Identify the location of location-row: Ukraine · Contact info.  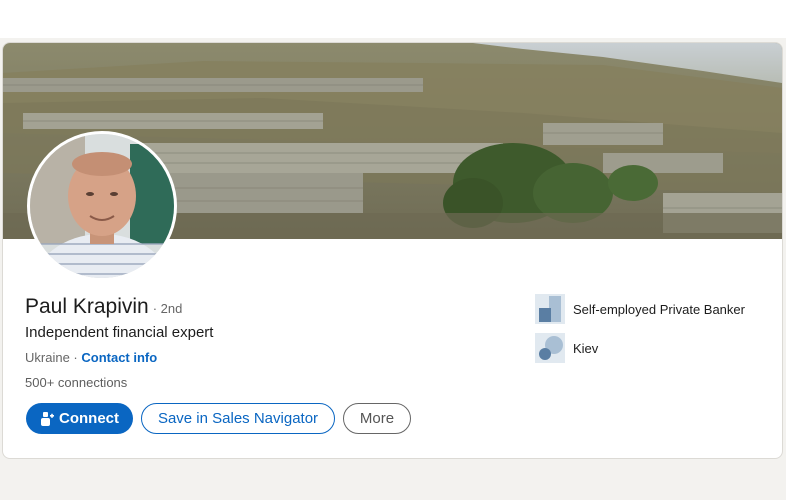
(91, 357).